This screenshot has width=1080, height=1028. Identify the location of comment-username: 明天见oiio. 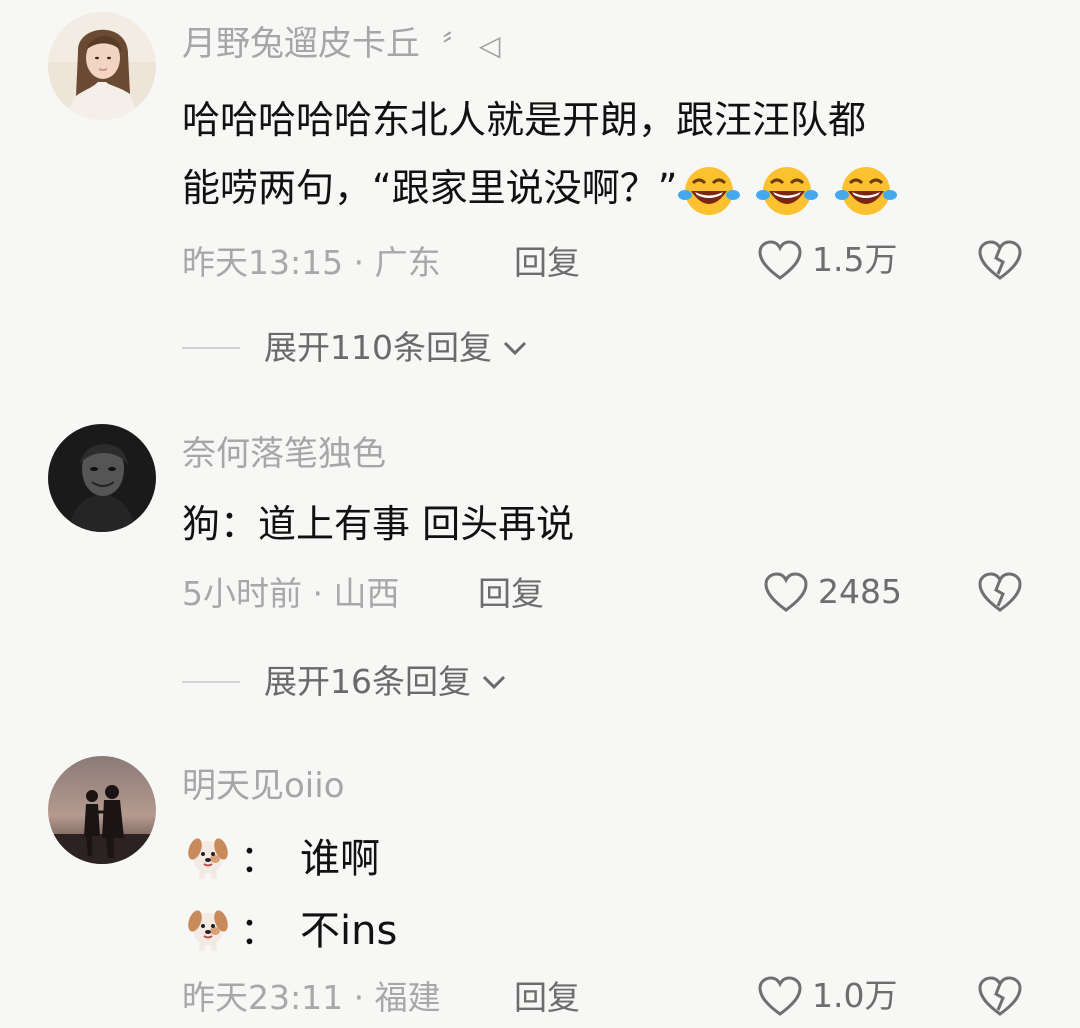
(263, 786).